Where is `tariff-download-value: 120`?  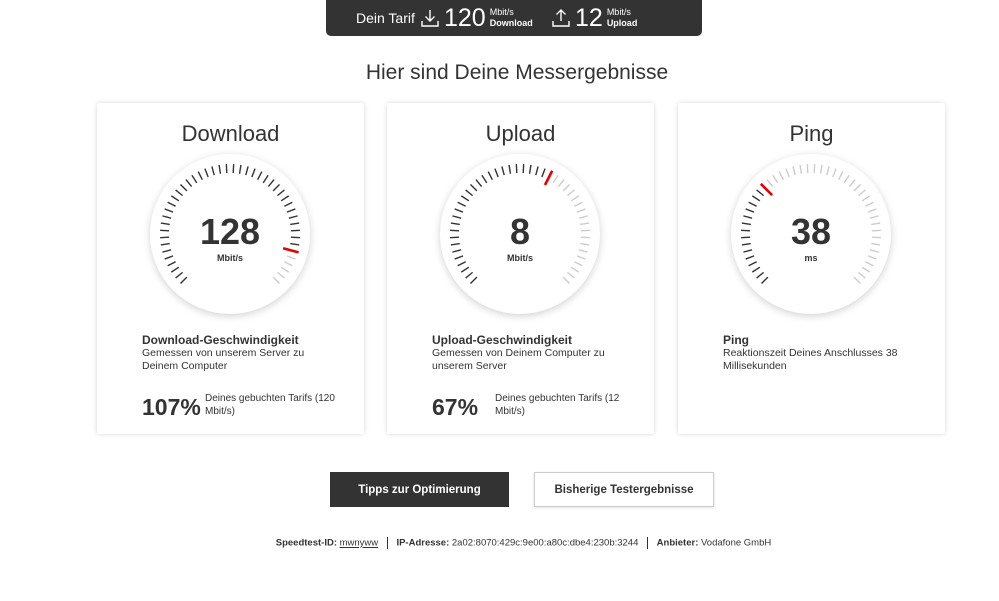 tariff-download-value: 120 is located at coordinates (465, 18).